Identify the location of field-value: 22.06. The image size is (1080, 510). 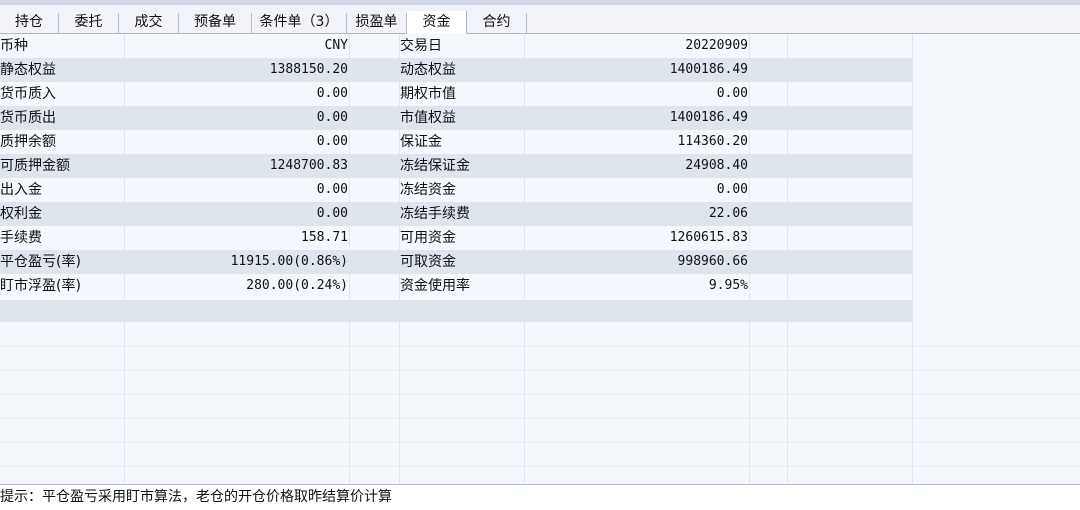
(728, 213).